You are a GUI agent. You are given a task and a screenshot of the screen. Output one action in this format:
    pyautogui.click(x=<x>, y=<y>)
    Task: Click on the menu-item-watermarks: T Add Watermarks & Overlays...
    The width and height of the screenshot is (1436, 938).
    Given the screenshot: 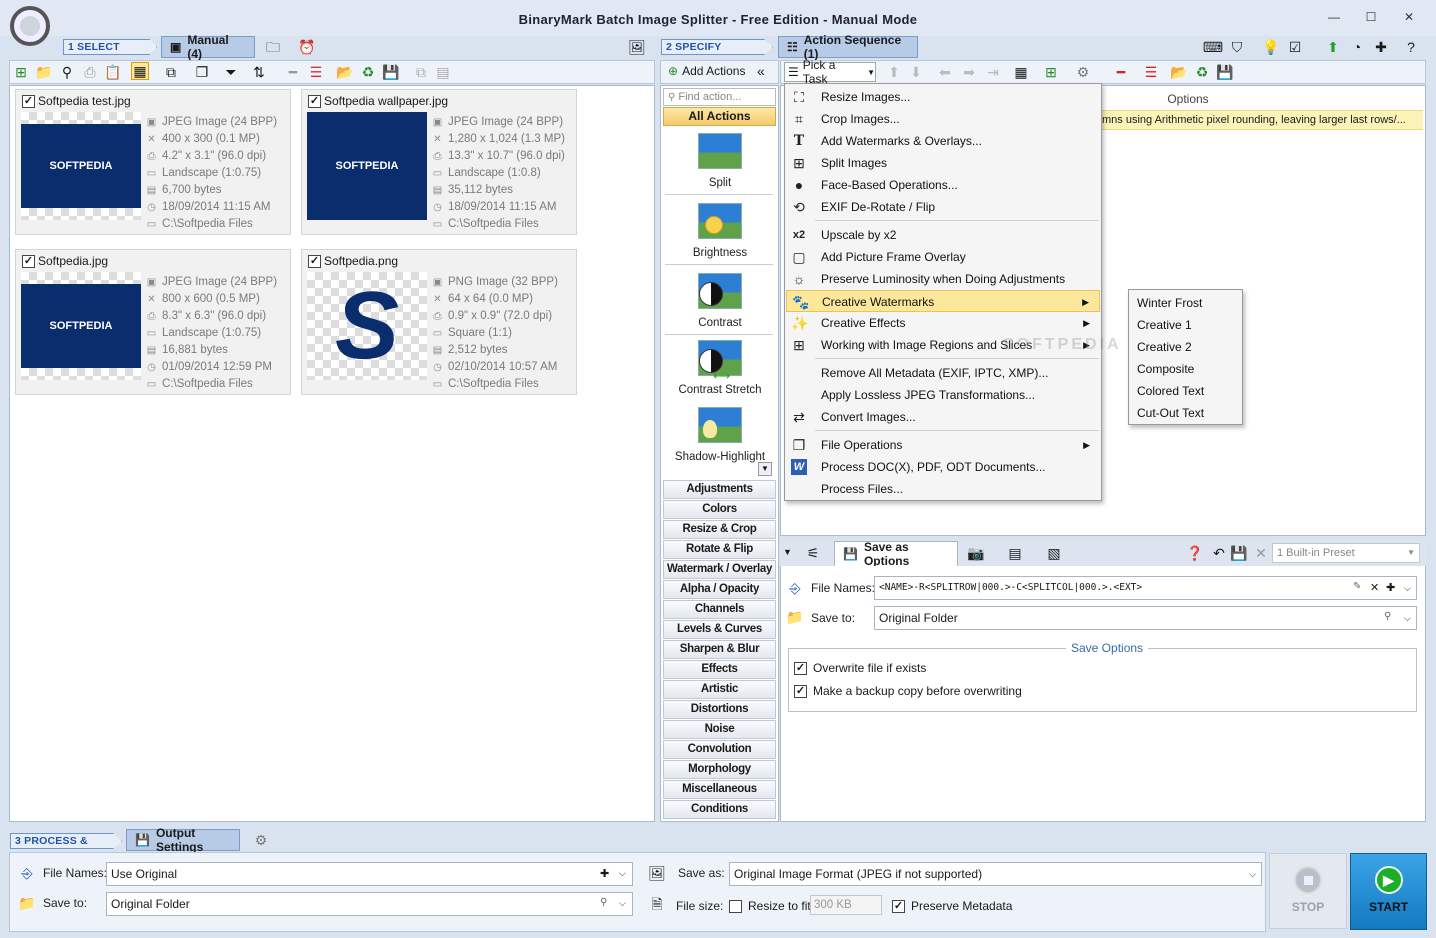 What is the action you would take?
    pyautogui.click(x=943, y=141)
    